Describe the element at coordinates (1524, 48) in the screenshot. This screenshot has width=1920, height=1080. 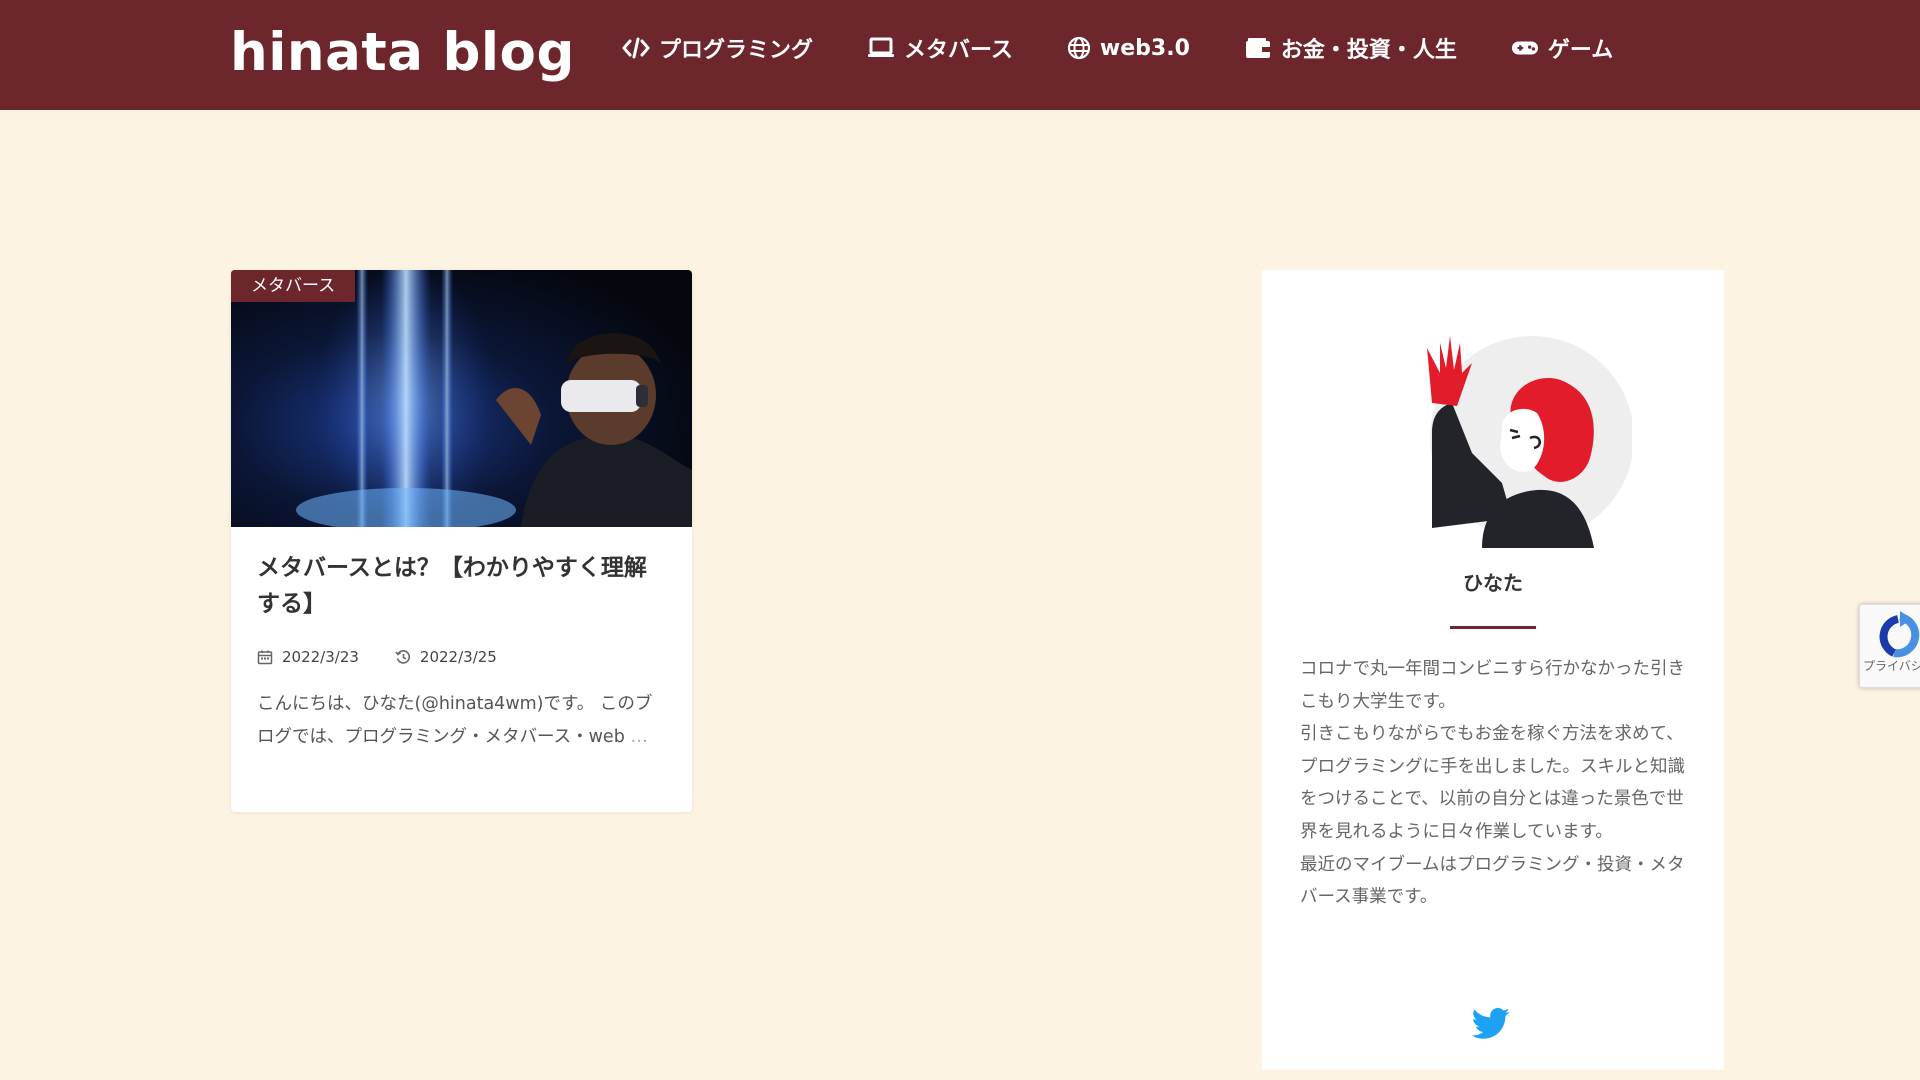
I see `gamepad-icon` at that location.